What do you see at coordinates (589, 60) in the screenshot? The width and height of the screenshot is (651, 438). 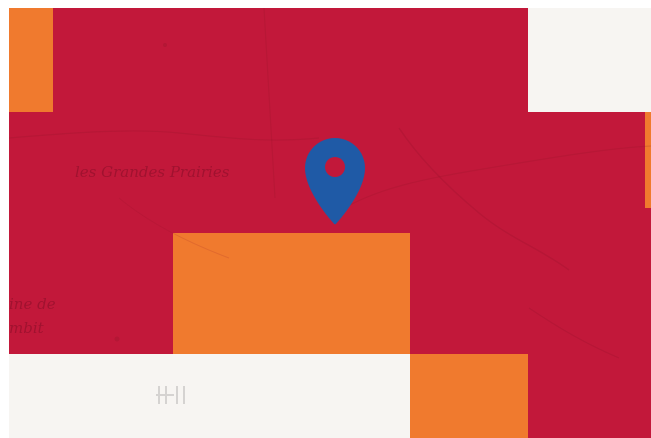 I see `tile-white-top-right` at bounding box center [589, 60].